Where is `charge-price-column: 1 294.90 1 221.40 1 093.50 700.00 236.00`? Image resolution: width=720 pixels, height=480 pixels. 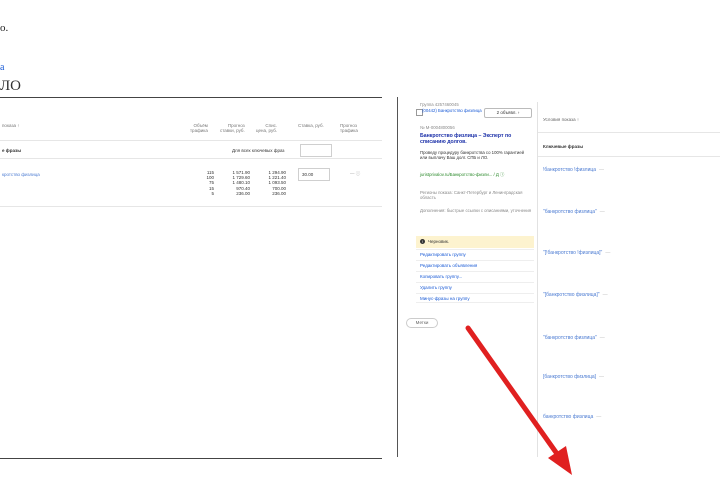 charge-price-column: 1 294.90 1 221.40 1 093.50 700.00 236.00 is located at coordinates (273, 183).